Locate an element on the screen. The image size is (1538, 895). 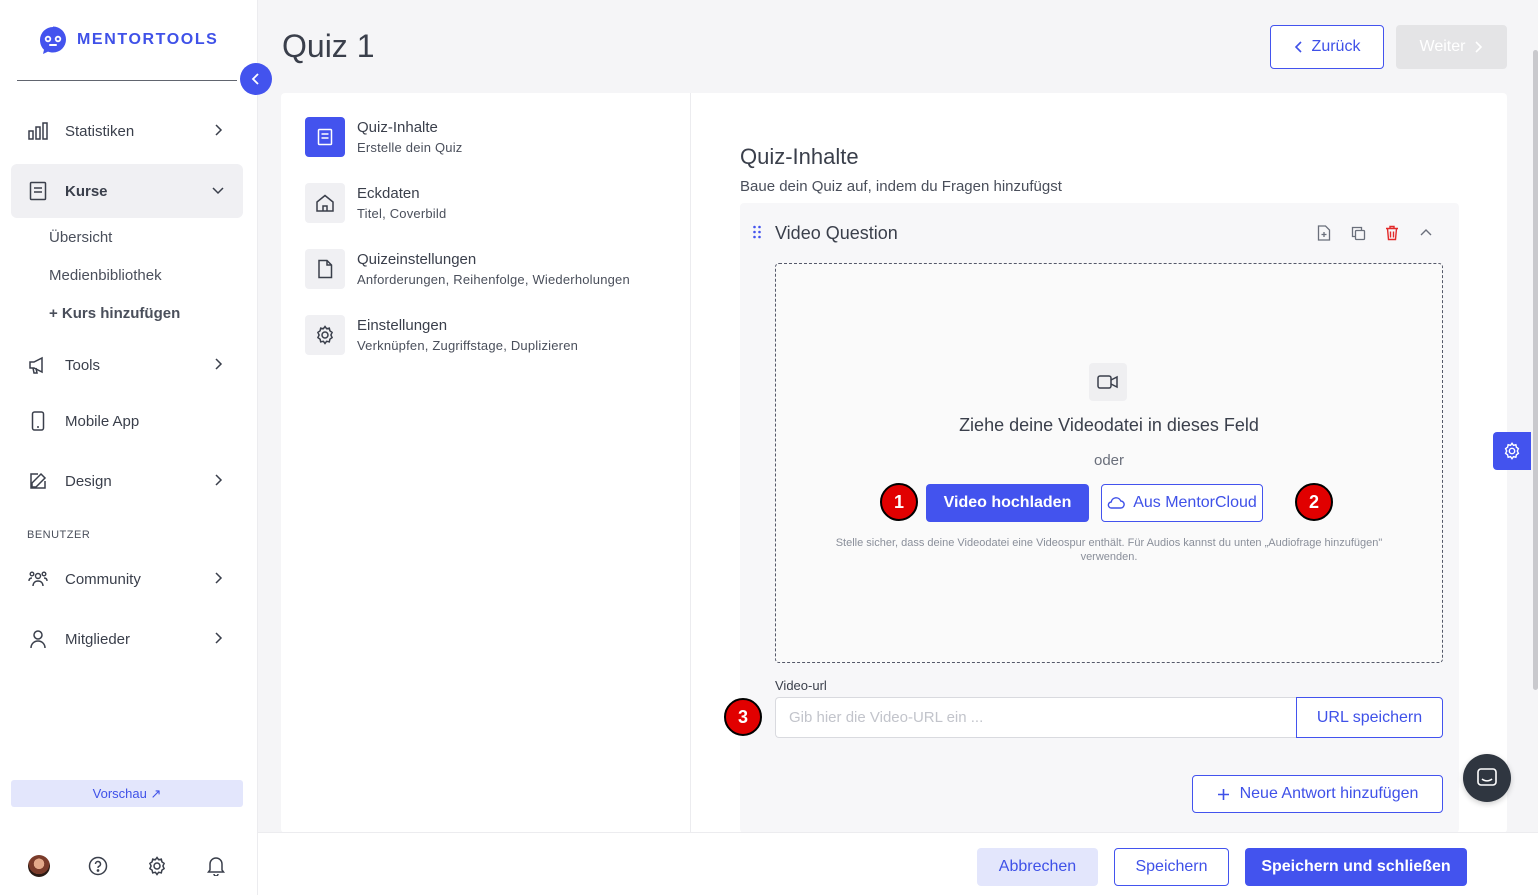
sidebar-item-label: Kurse is located at coordinates (86, 191).